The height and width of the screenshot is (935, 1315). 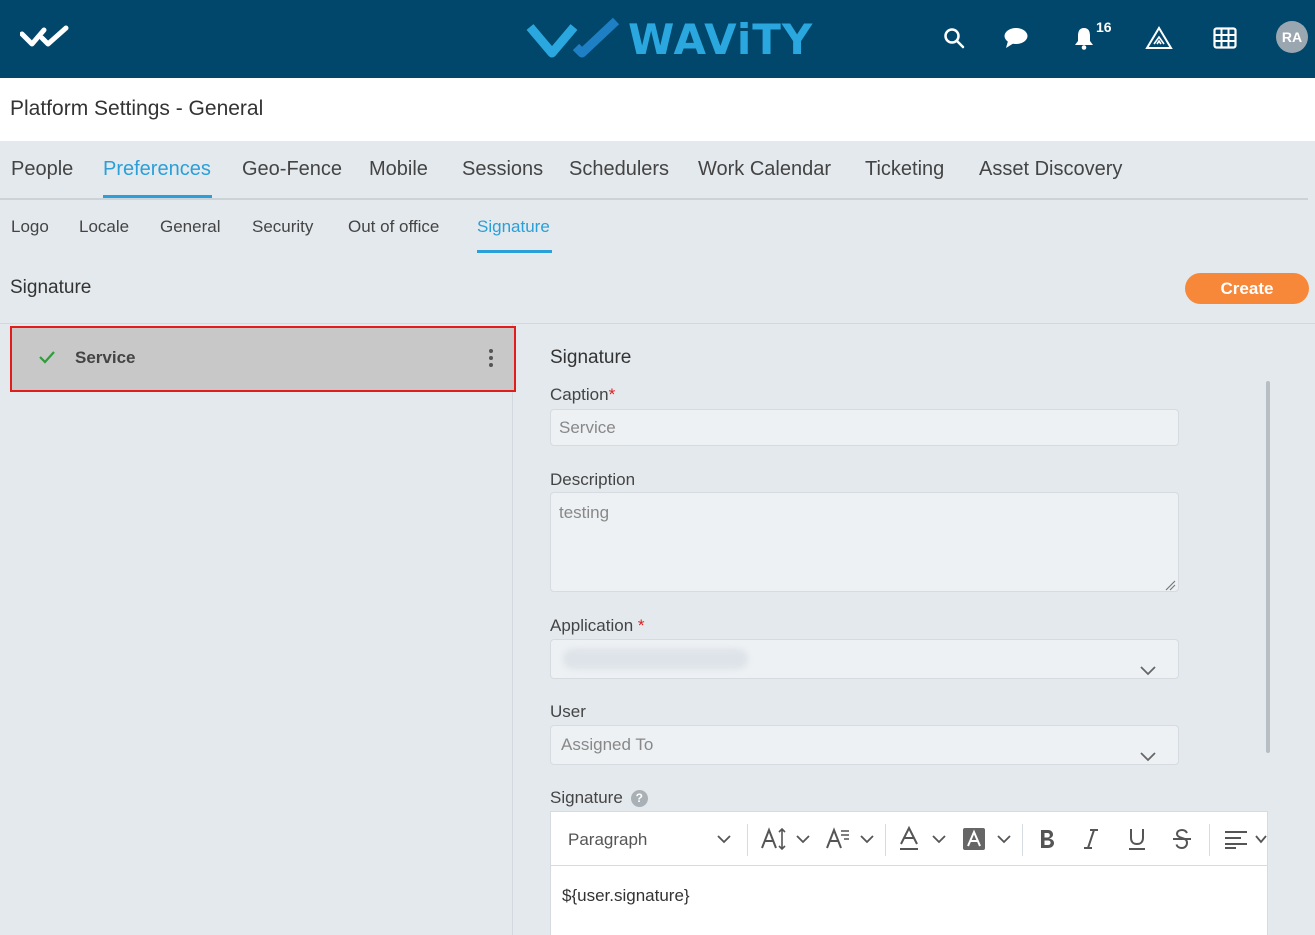 I want to click on chat-icon, so click(x=1016, y=38).